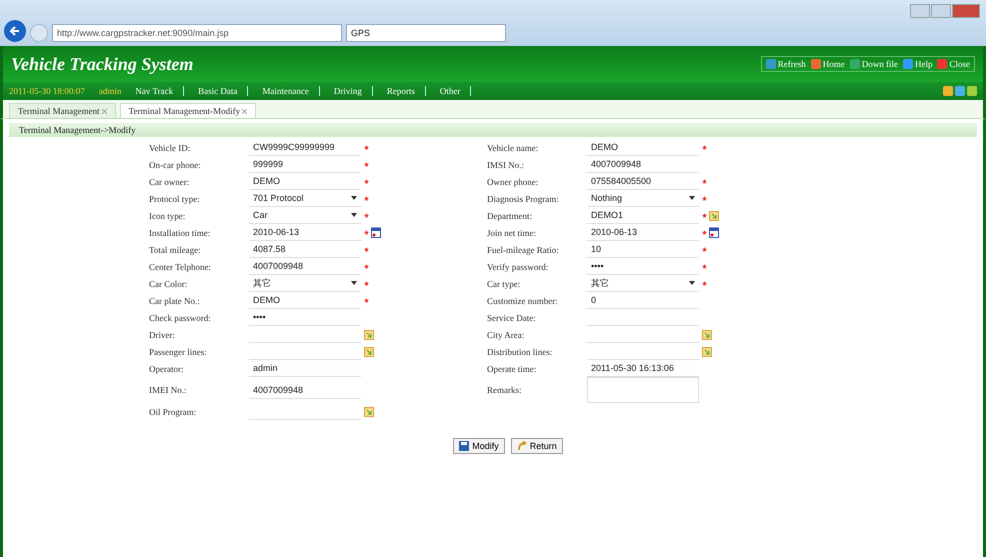  What do you see at coordinates (513, 181) in the screenshot?
I see `field-label: Owner phone:` at bounding box center [513, 181].